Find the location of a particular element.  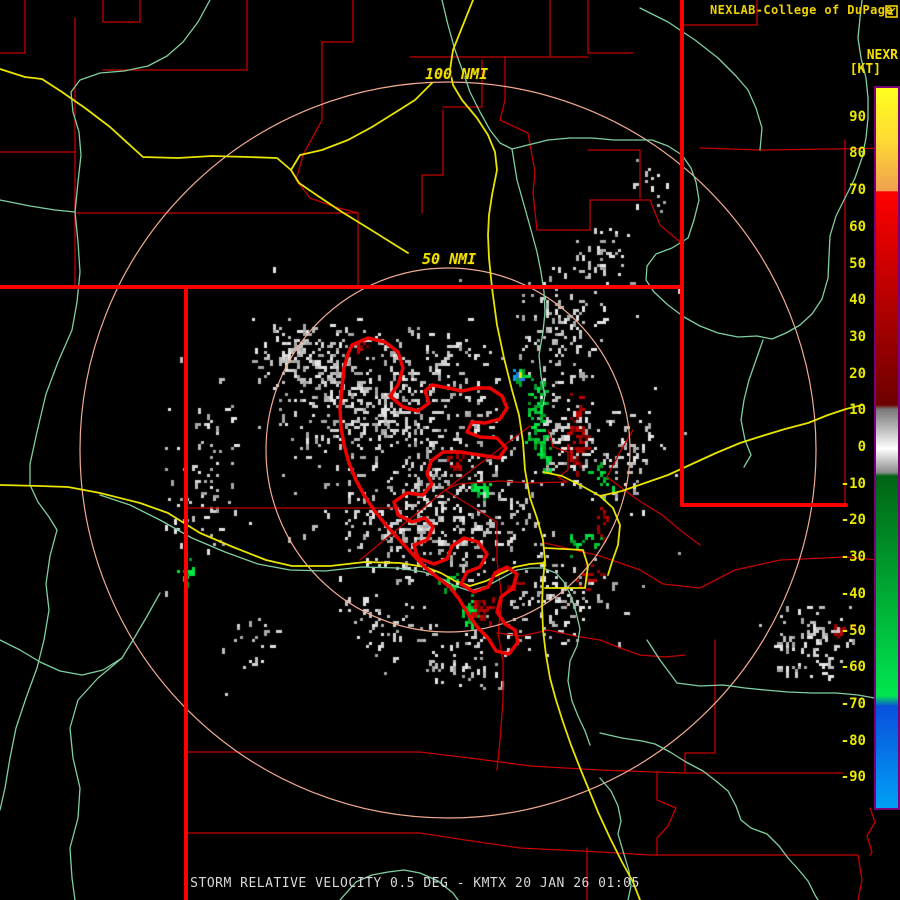

colorbar-tick-label: 0 is located at coordinates (861, 447).